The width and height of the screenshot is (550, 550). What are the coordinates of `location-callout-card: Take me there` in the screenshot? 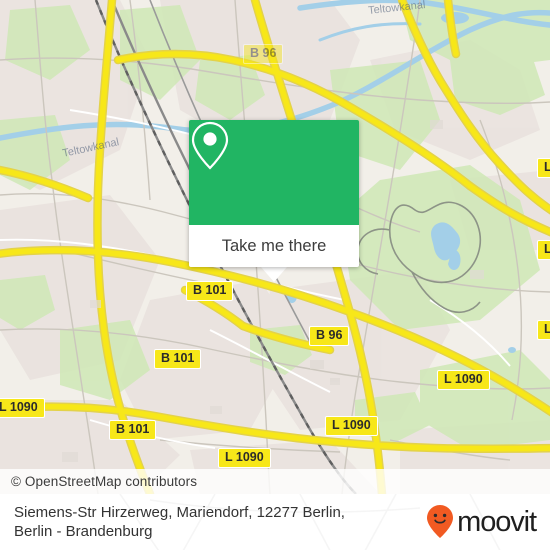 It's located at (274, 201).